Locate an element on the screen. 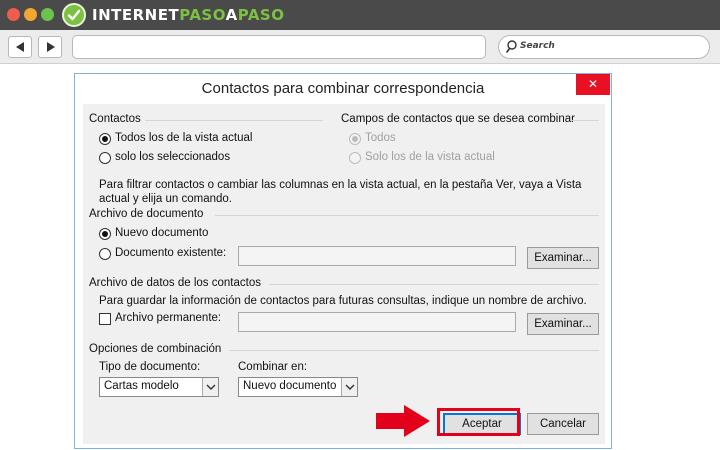 This screenshot has width=720, height=450. document-file-section-label: Archivo de documento is located at coordinates (146, 214).